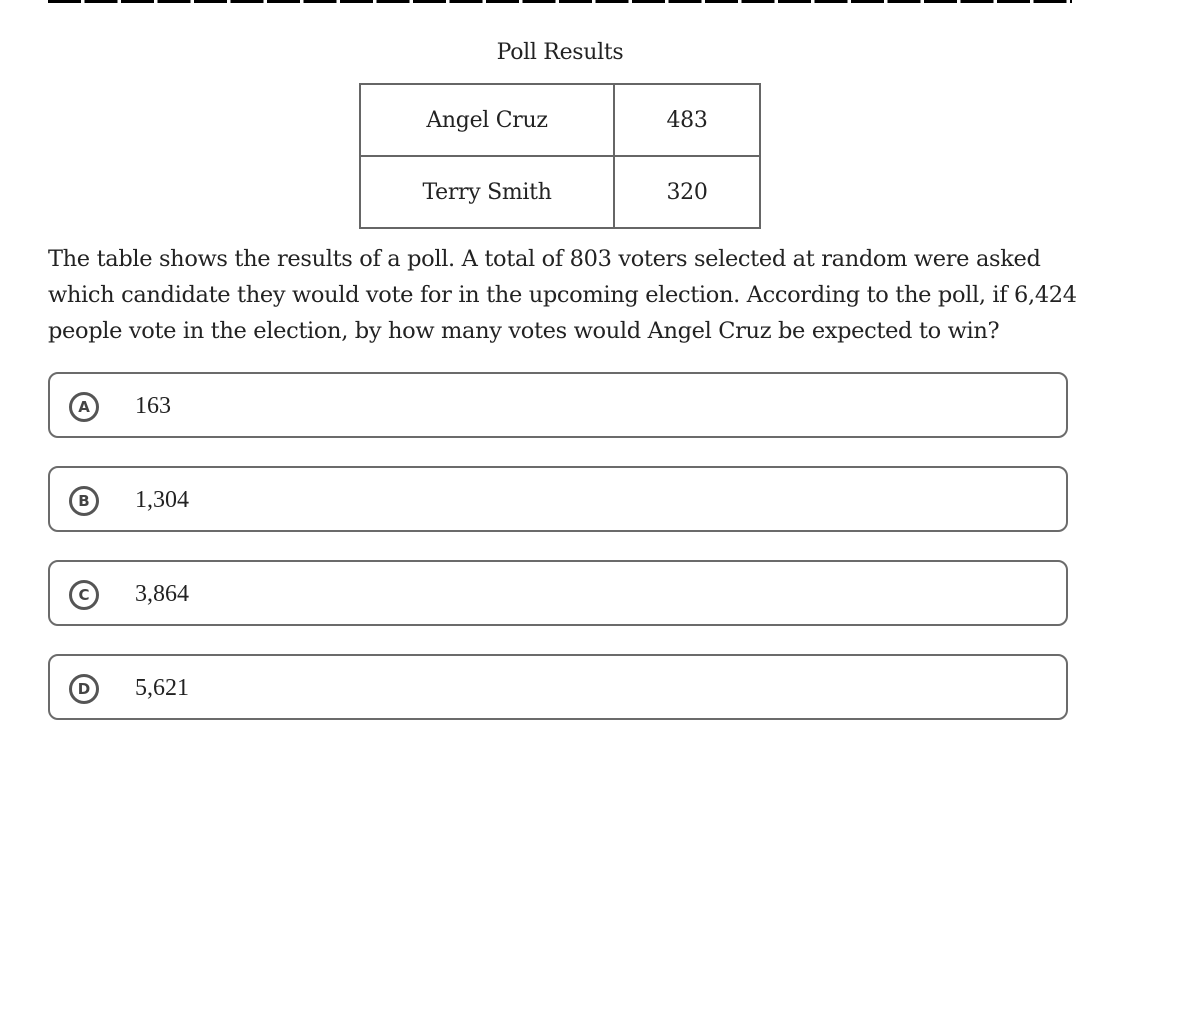  Describe the element at coordinates (84, 407) in the screenshot. I see `choice-letter-a-icon: A` at that location.